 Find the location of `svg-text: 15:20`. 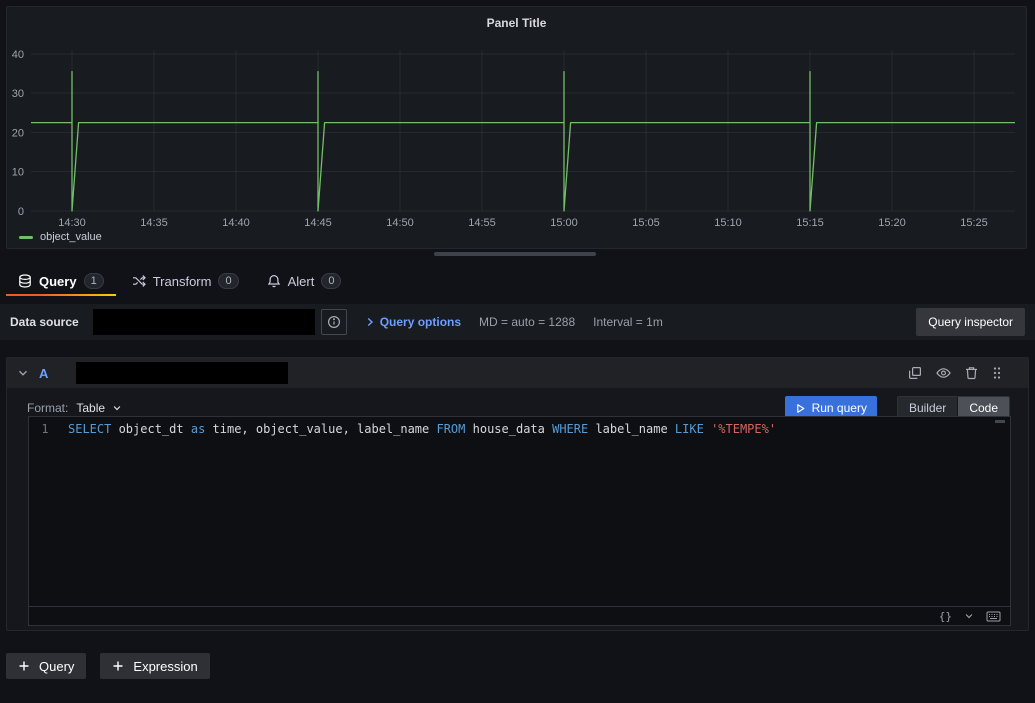

svg-text: 15:20 is located at coordinates (892, 223).